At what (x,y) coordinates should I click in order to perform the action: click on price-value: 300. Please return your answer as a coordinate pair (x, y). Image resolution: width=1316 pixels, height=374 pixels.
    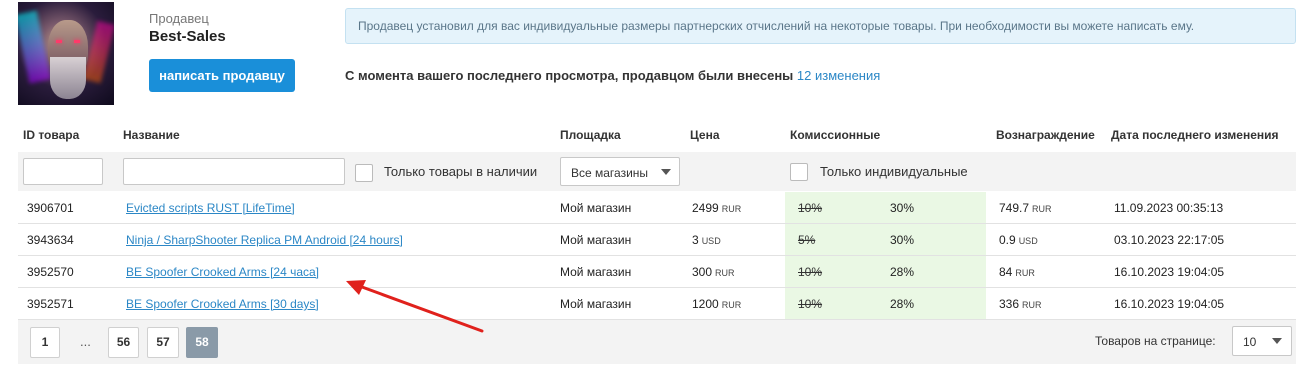
    Looking at the image, I should click on (702, 272).